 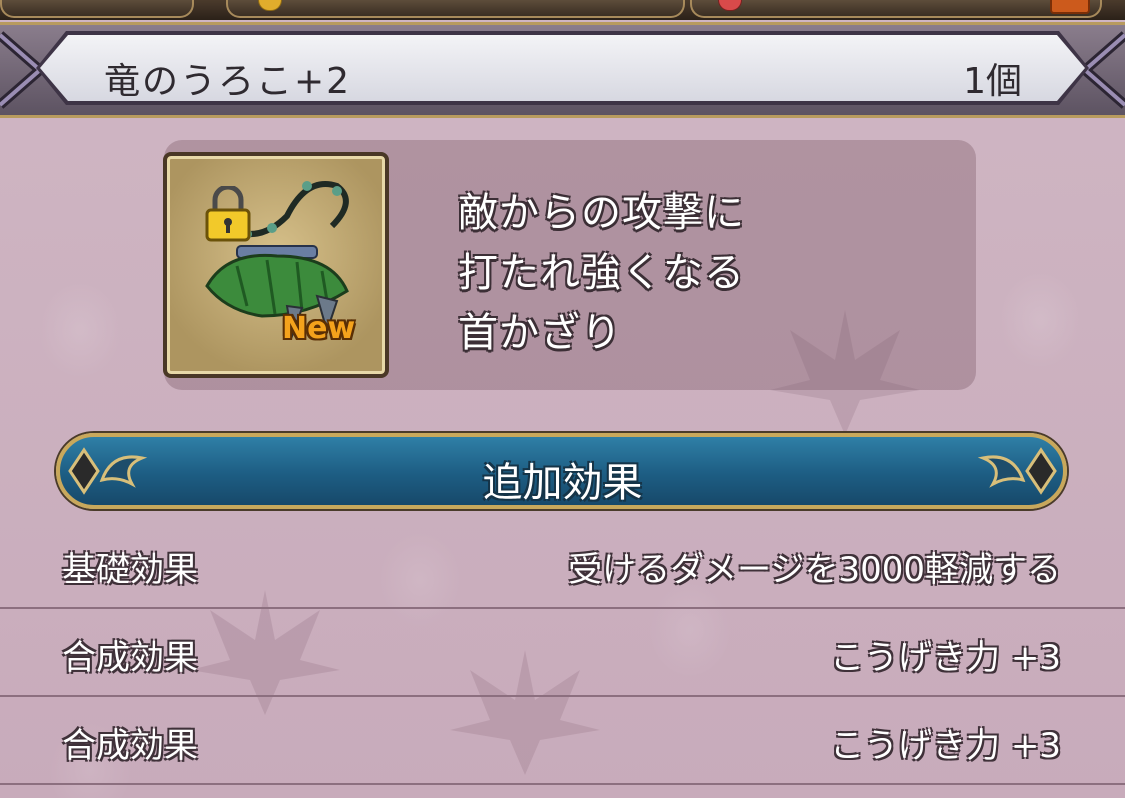 I want to click on add-gem-button, so click(x=1070, y=7).